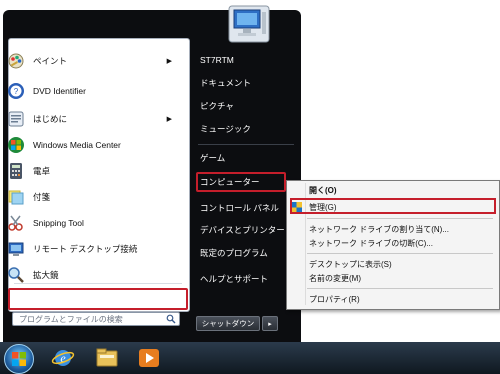  Describe the element at coordinates (50, 61) in the screenshot. I see `program-label: ペイント` at that location.